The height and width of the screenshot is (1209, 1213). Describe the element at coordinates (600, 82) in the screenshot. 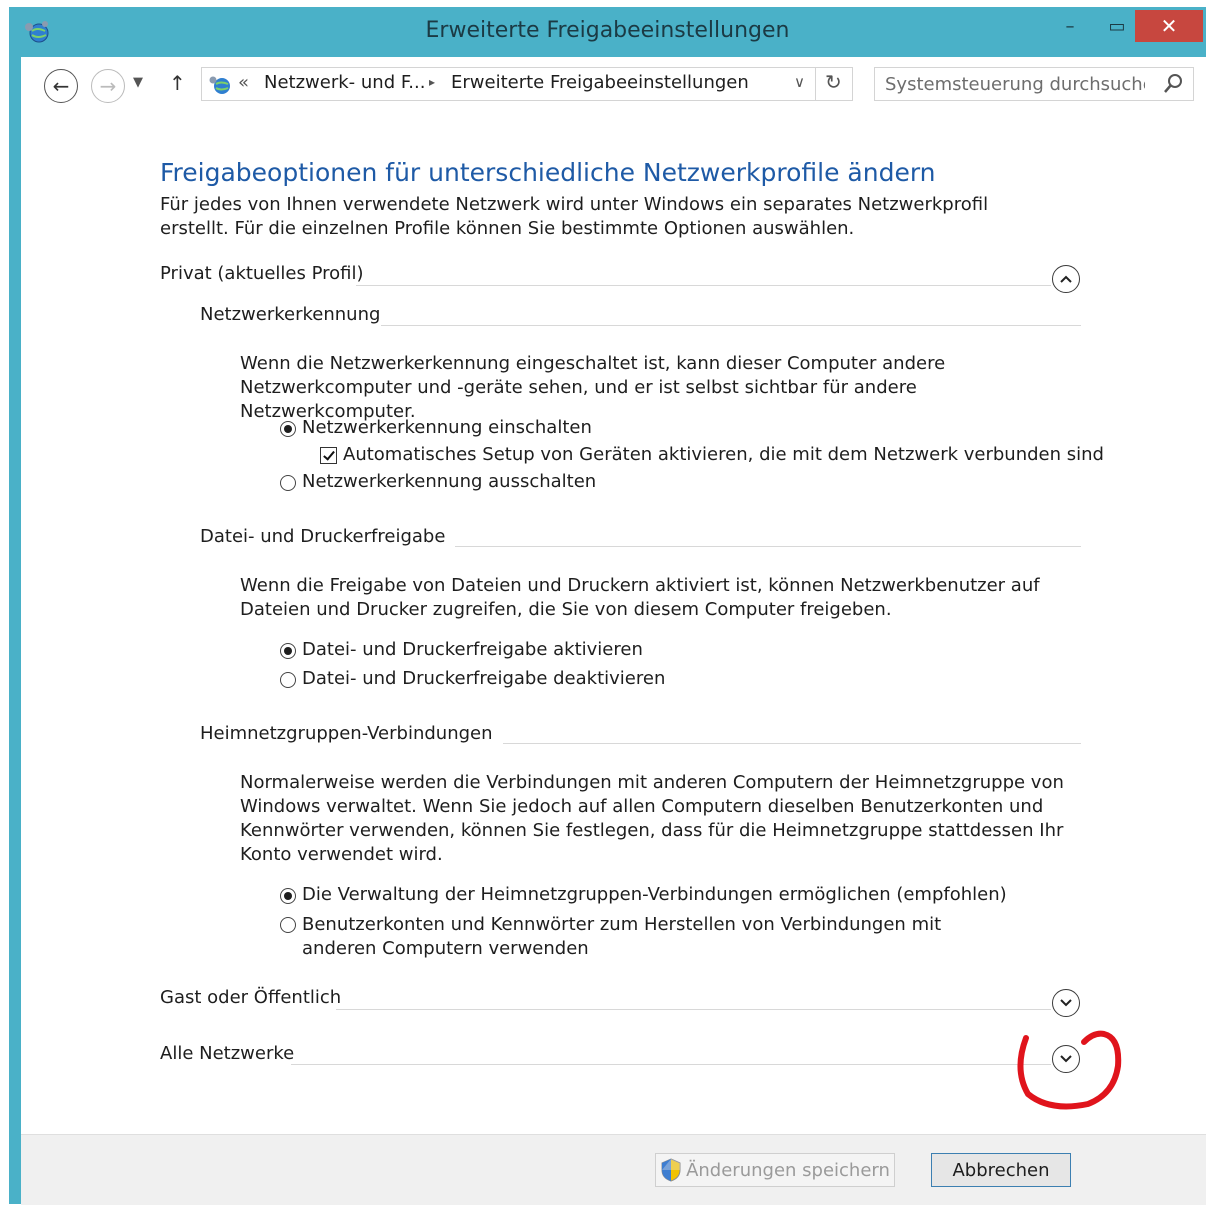

I see `breadcrumb-advanced-sharing: Erweiterte Freigabeeinstellungen` at that location.